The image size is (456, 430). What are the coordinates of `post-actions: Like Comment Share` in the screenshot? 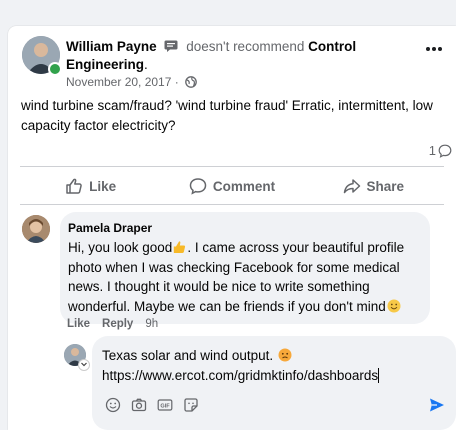 It's located at (232, 186).